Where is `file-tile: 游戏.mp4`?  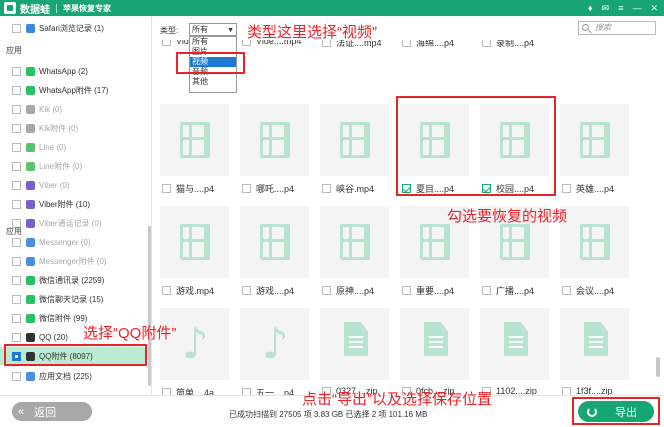
file-tile: 游戏.mp4 is located at coordinates (195, 256).